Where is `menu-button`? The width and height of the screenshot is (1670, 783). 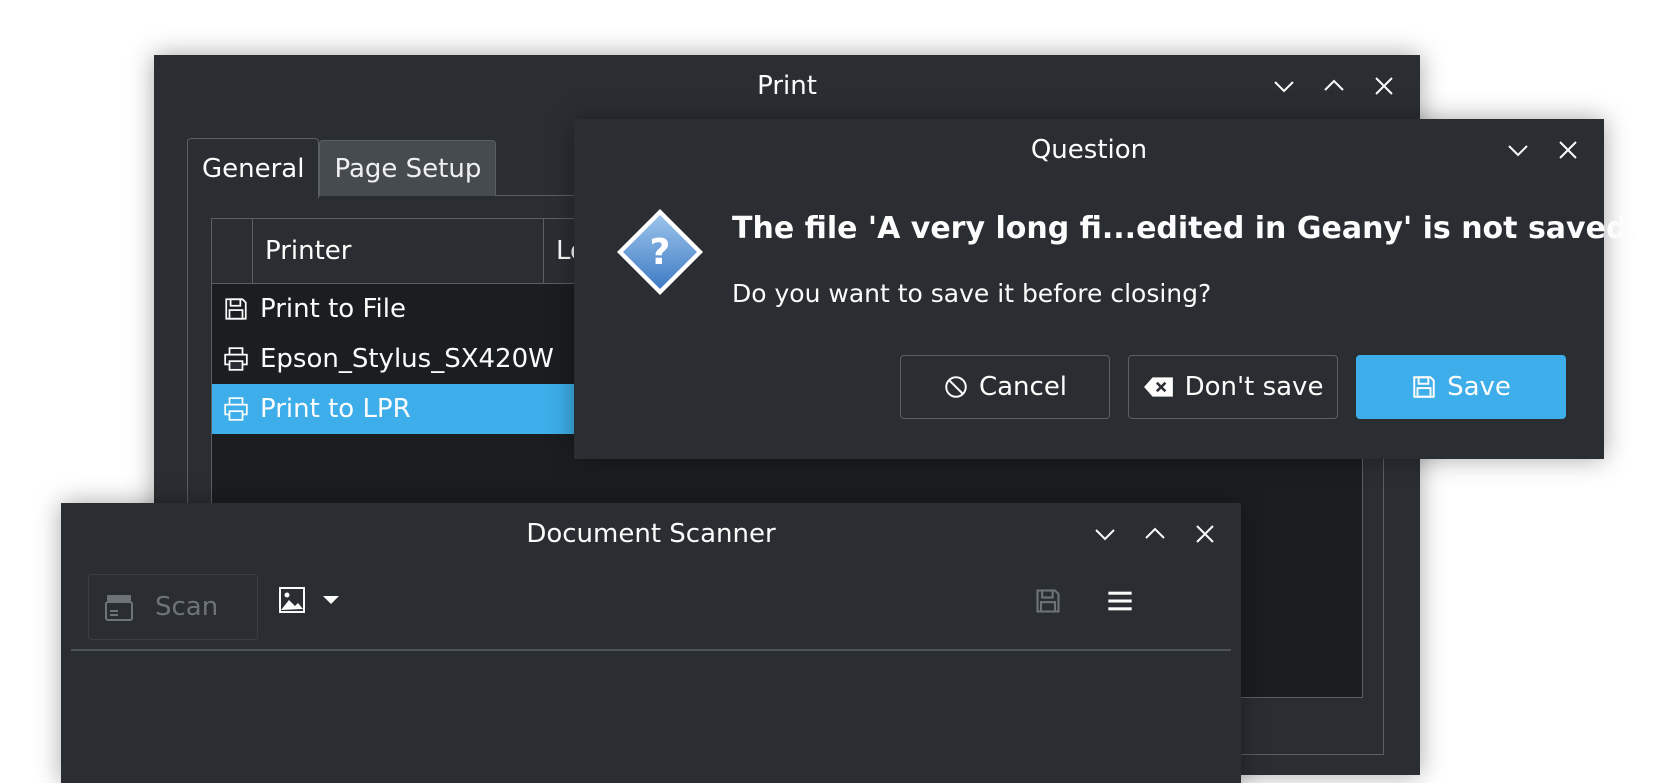 menu-button is located at coordinates (1120, 603).